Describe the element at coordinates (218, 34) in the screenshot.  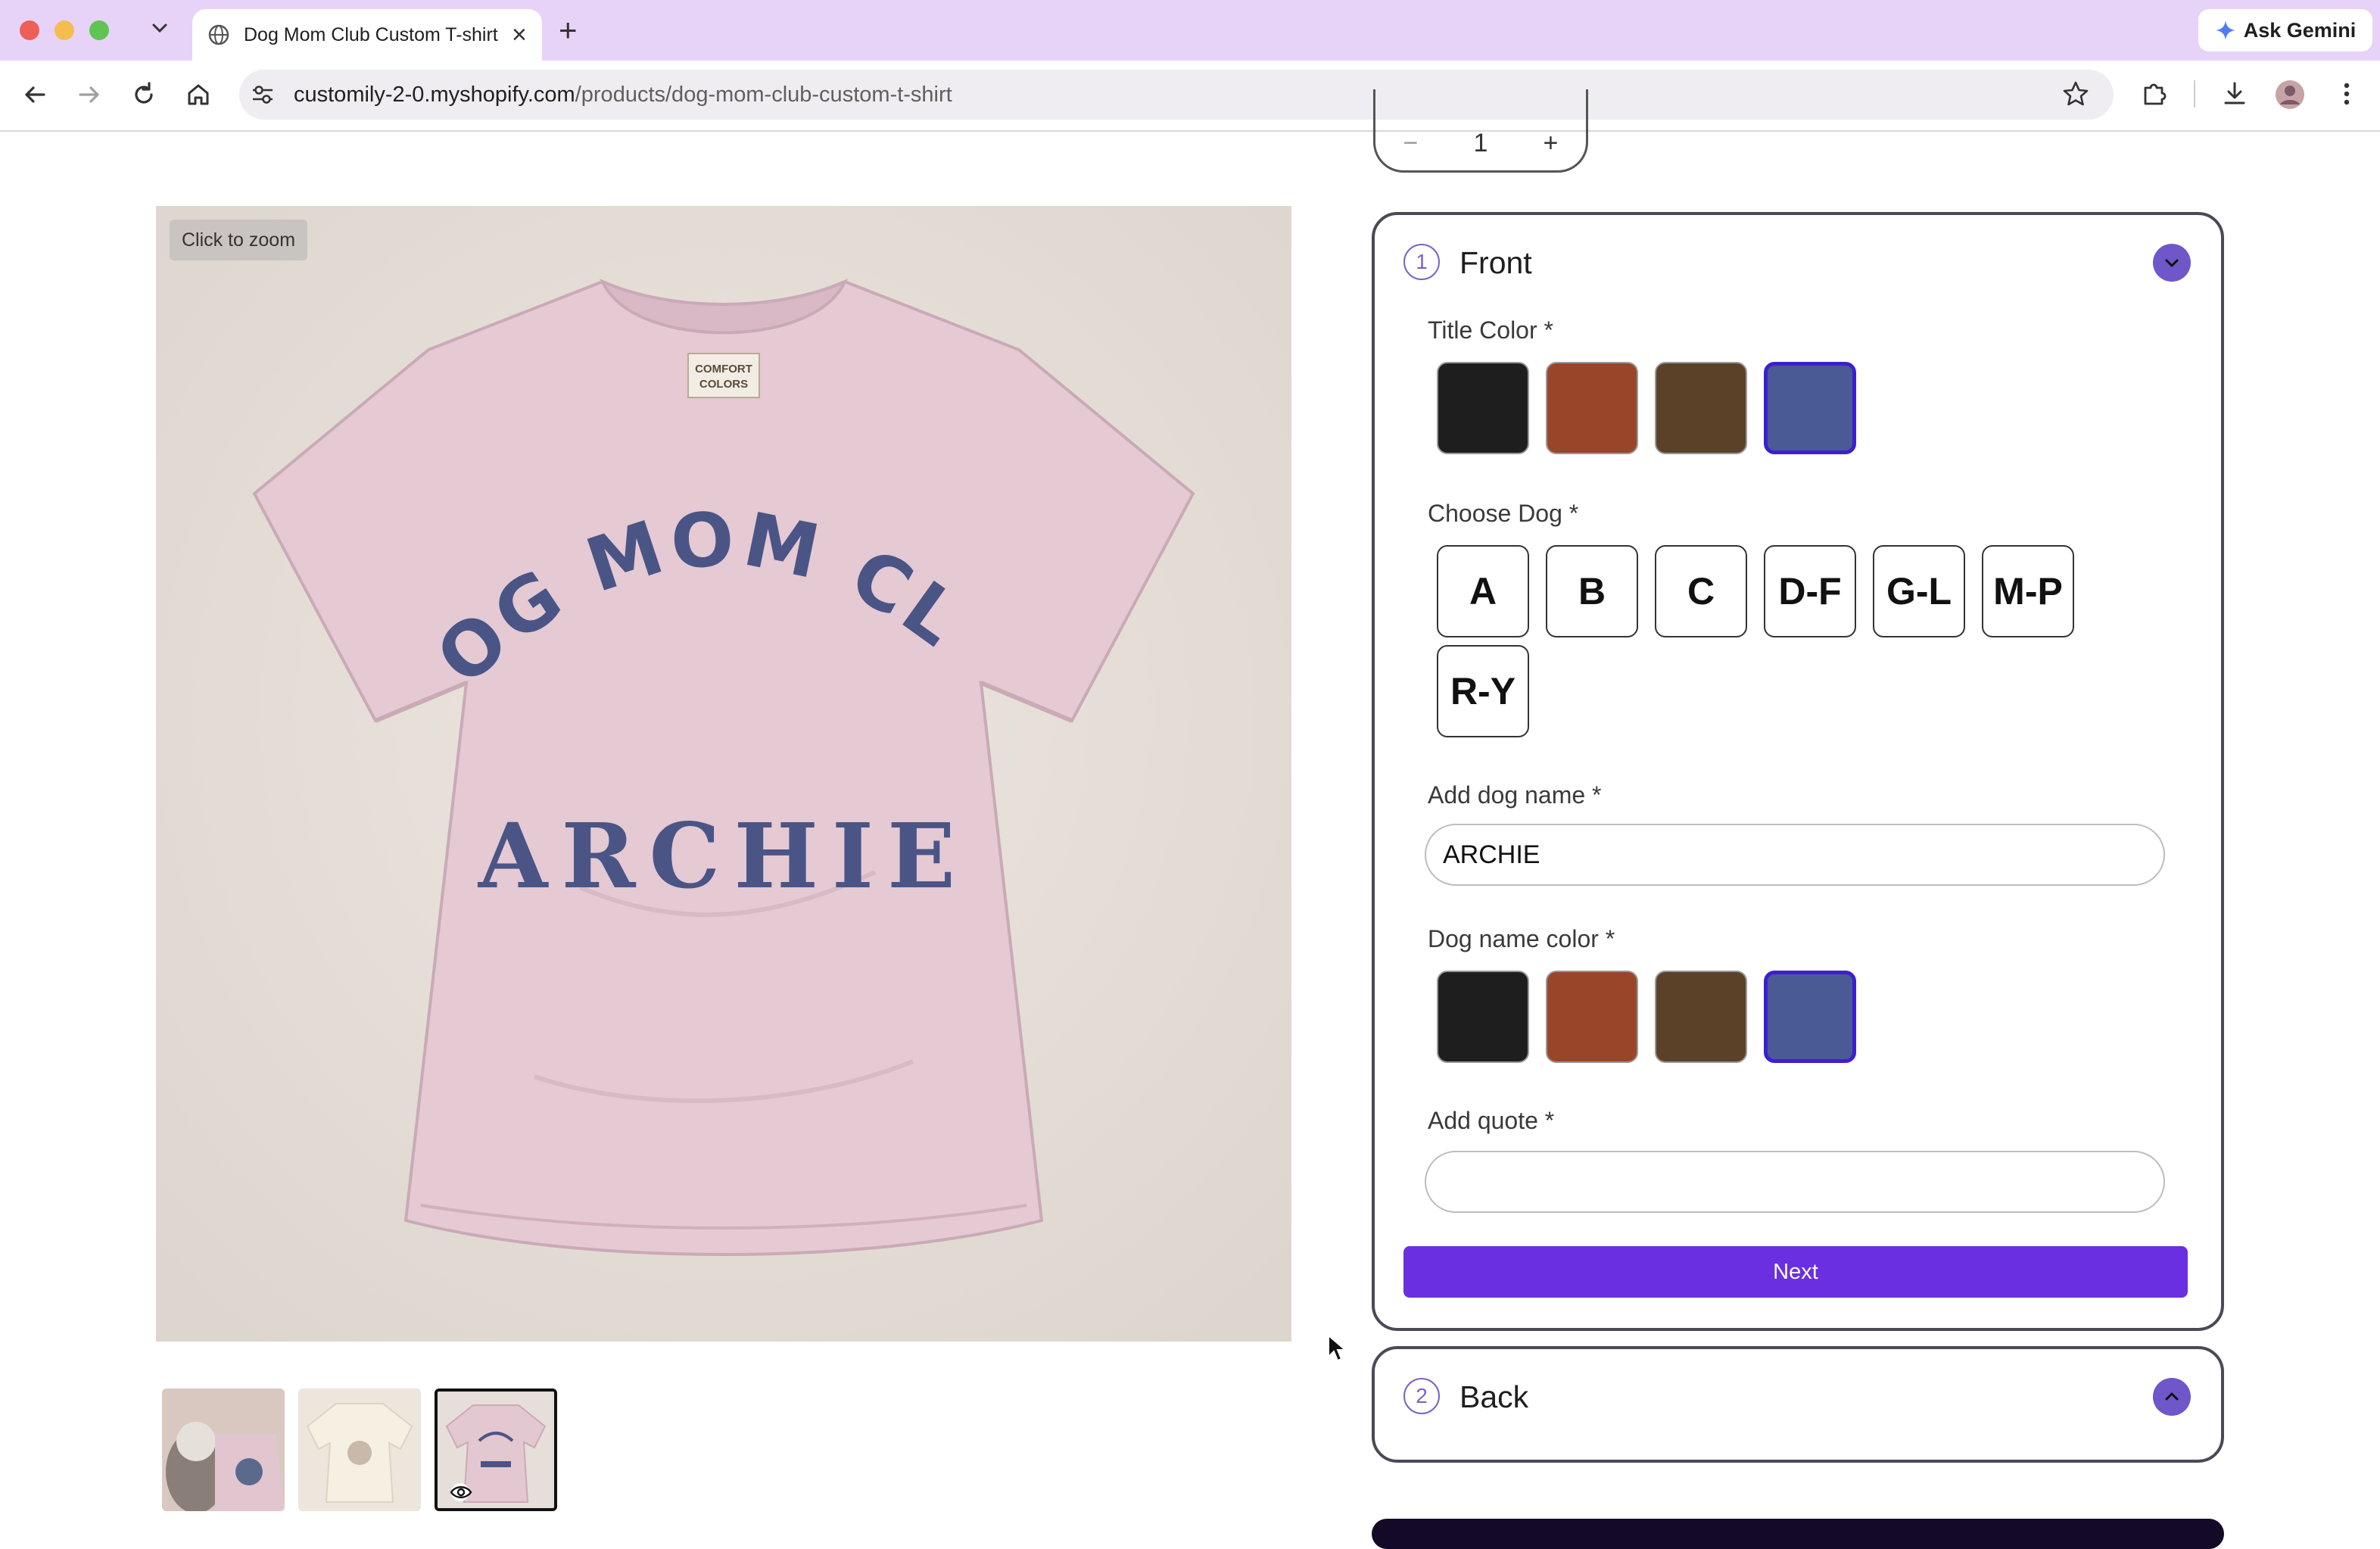
I see `globe-icon` at that location.